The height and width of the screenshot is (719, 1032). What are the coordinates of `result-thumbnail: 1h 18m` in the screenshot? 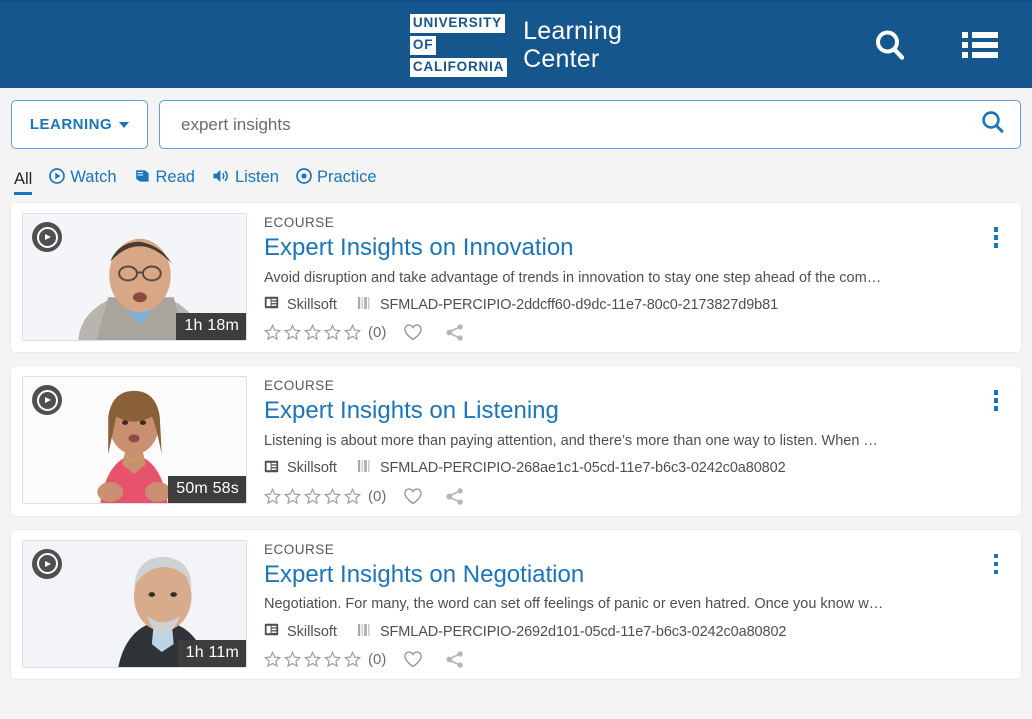 It's located at (134, 277).